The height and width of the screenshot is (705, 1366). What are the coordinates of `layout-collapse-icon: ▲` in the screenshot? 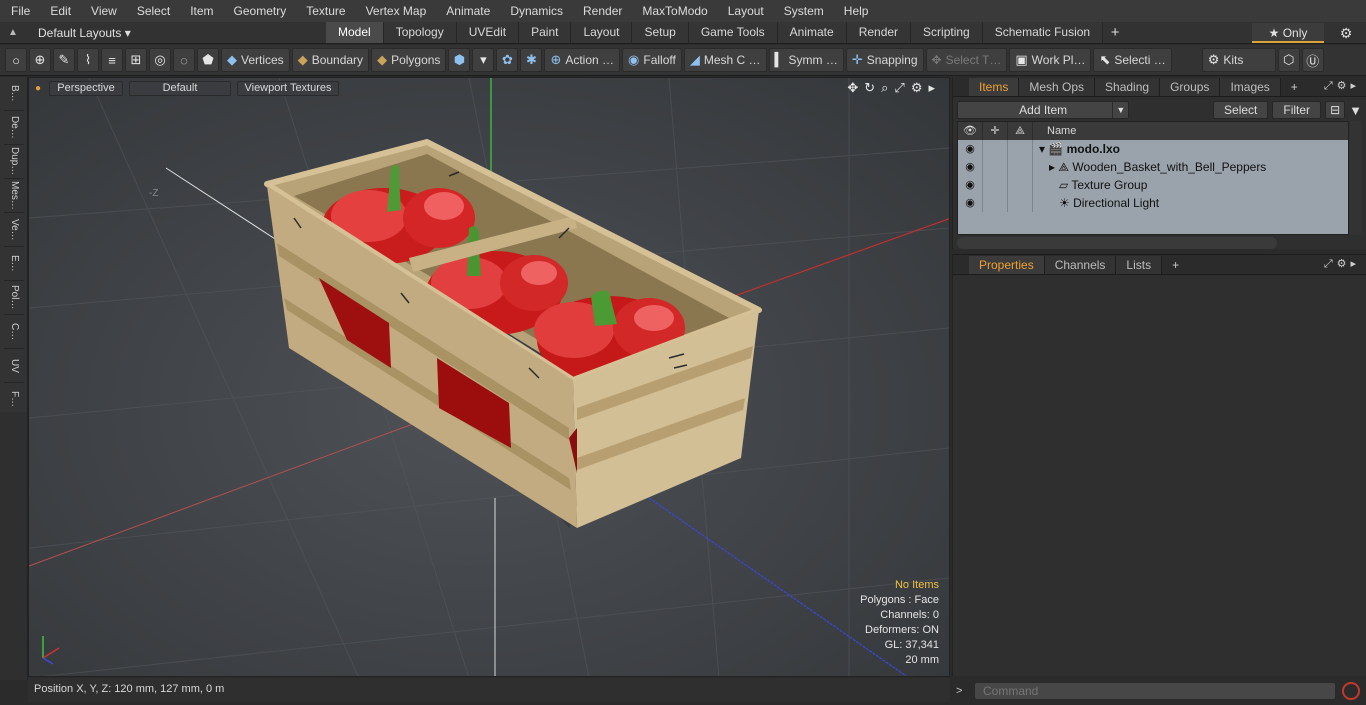 It's located at (13, 32).